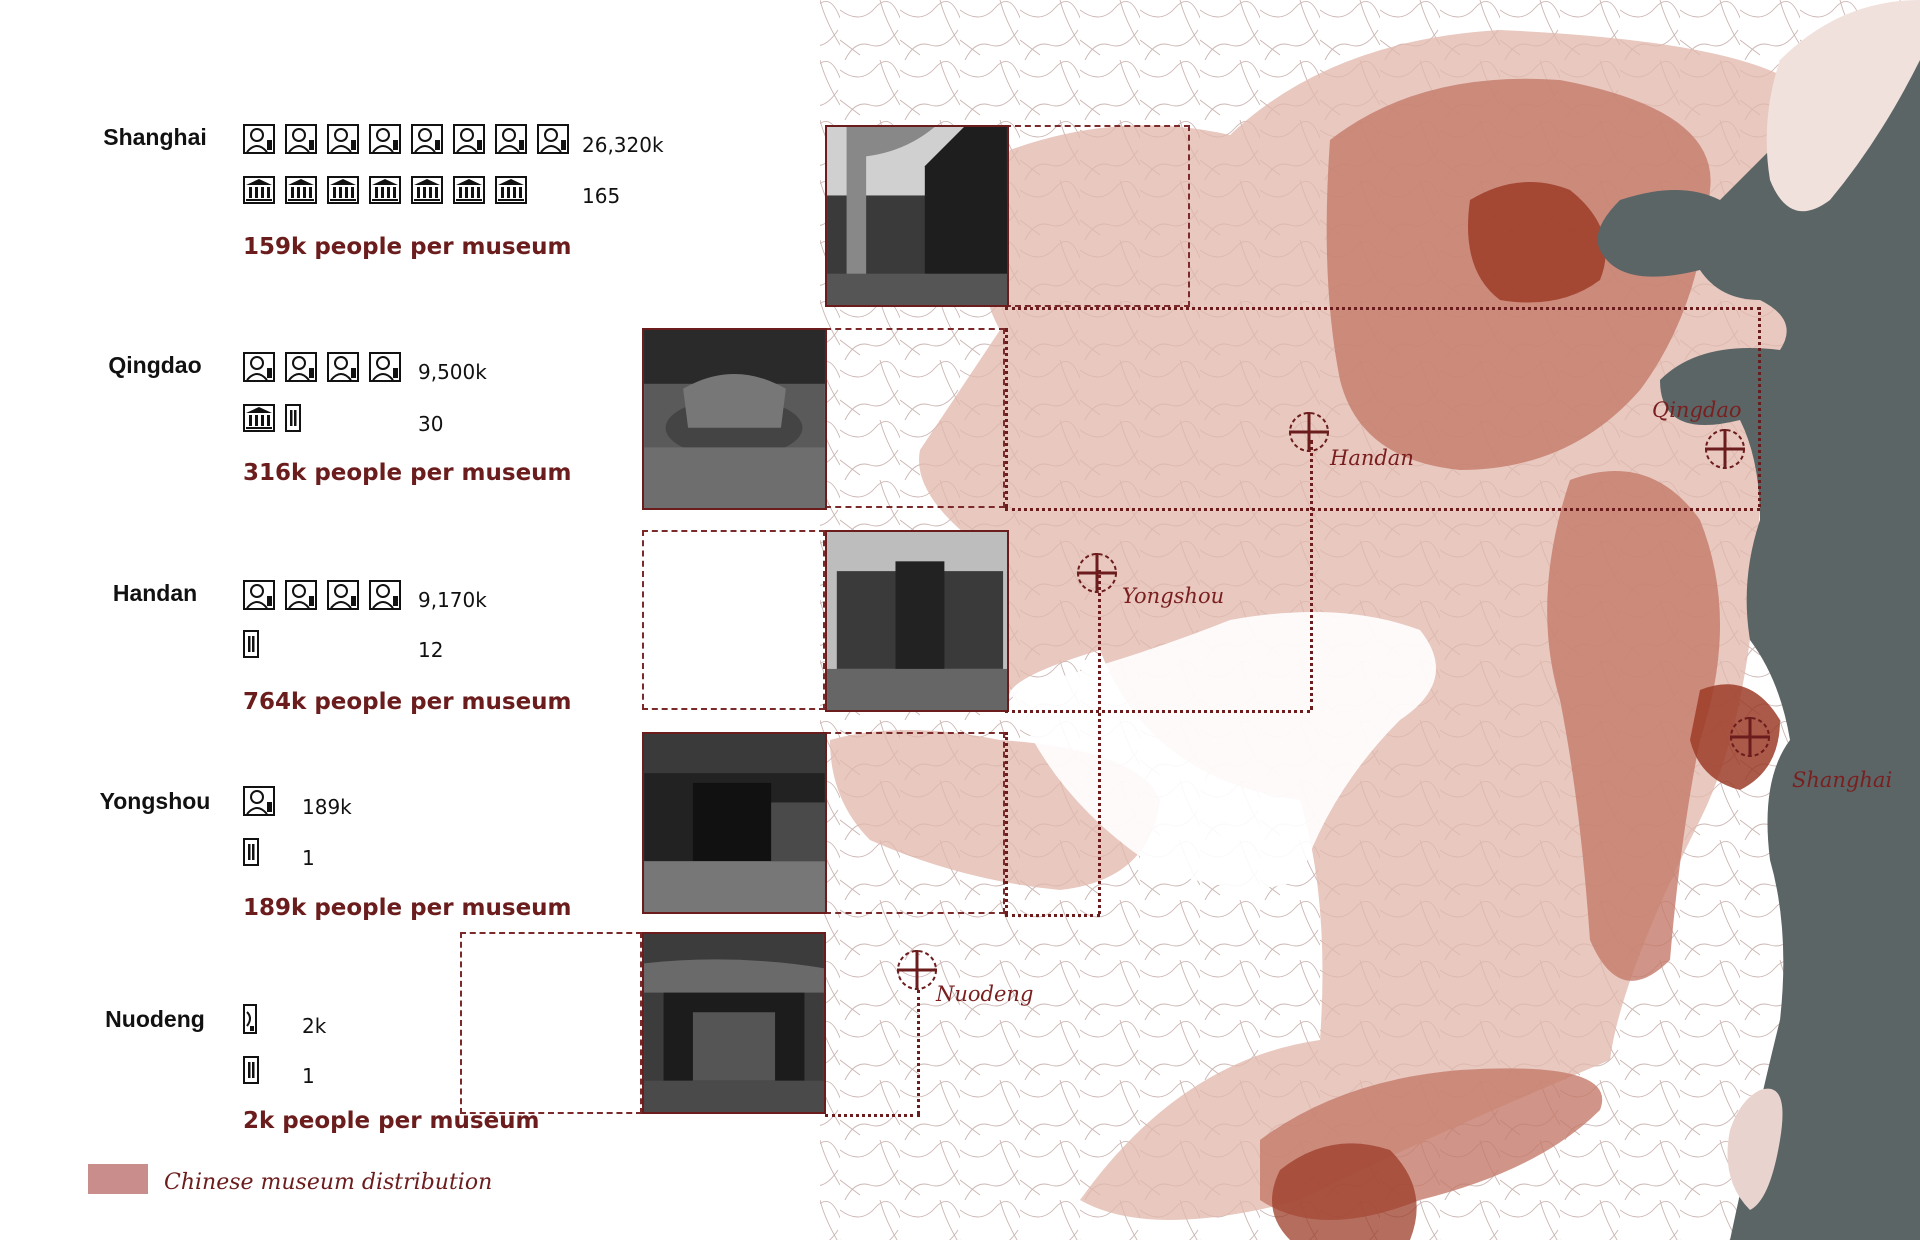 This screenshot has width=1920, height=1240. Describe the element at coordinates (155, 801) in the screenshot. I see `city-name-yongshou: Yongshou` at that location.